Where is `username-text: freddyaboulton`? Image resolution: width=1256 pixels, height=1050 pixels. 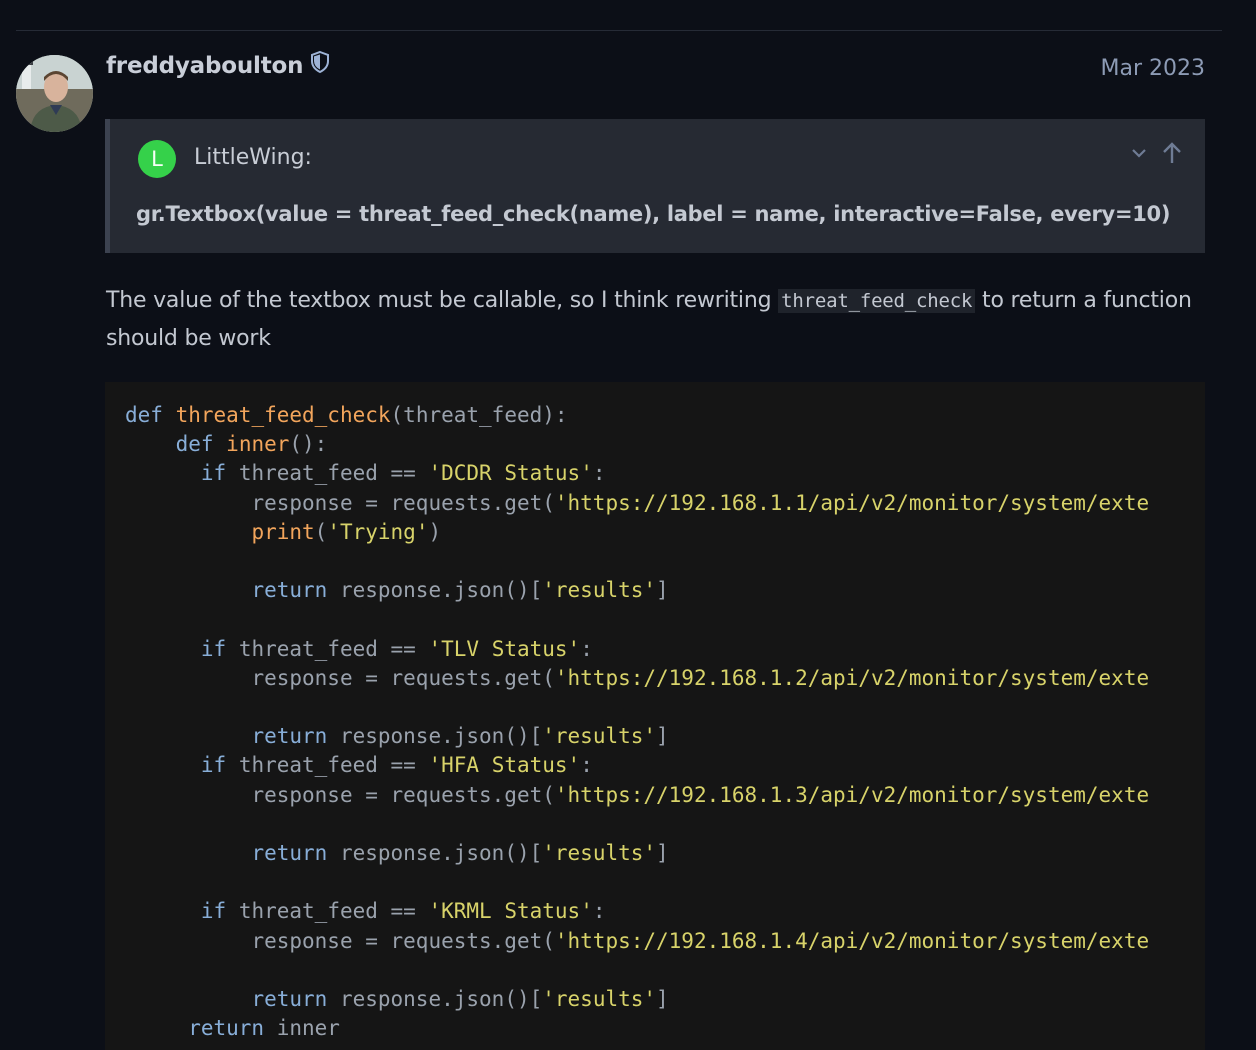
username-text: freddyaboulton is located at coordinates (204, 66).